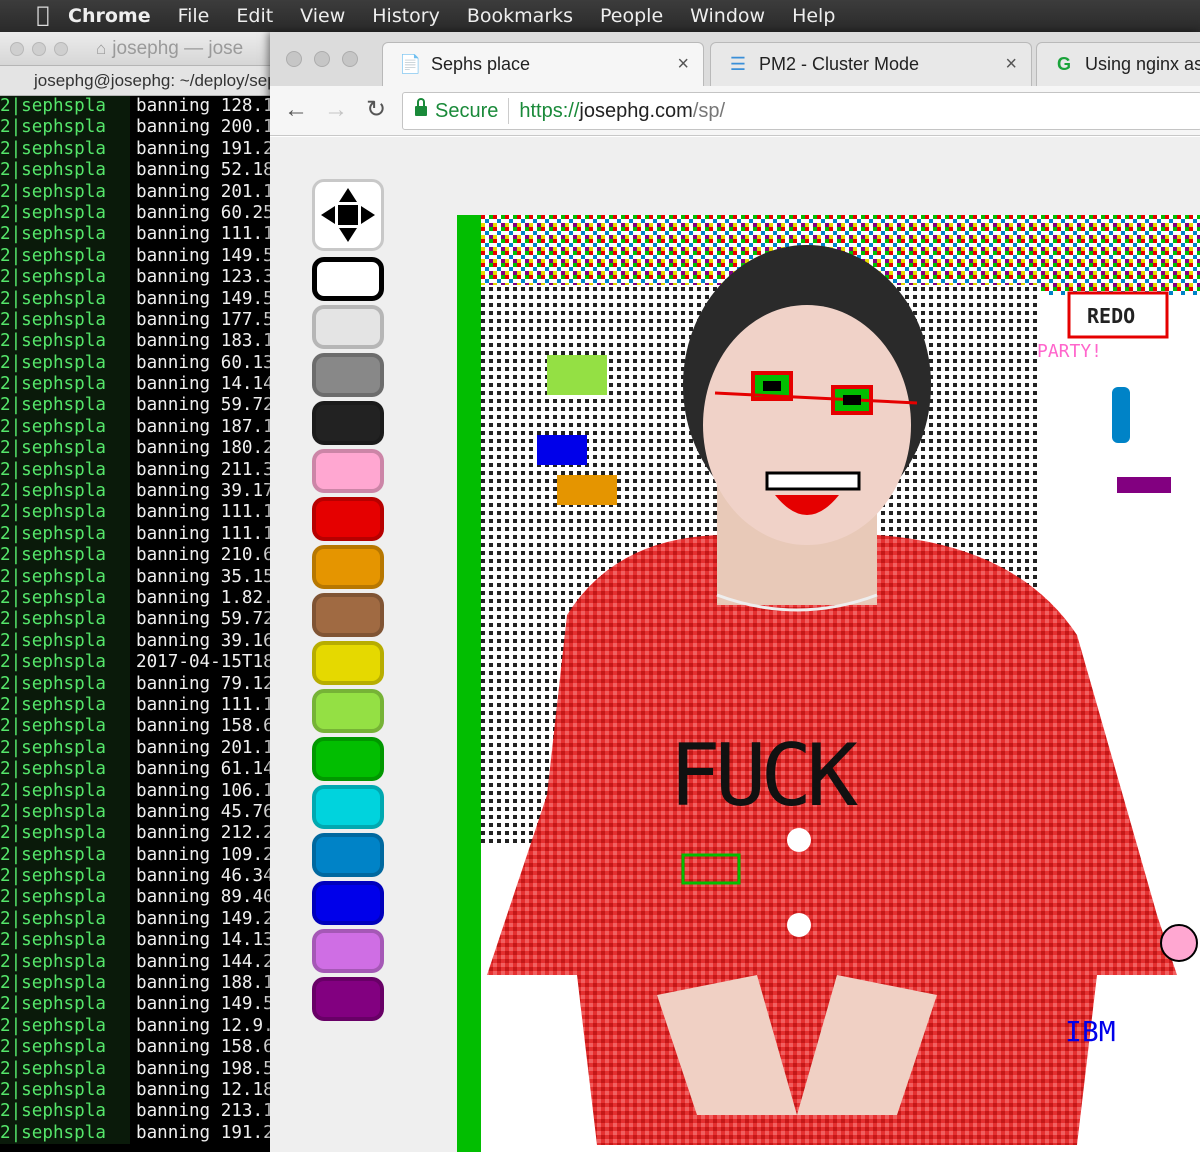 The image size is (1200, 1152). What do you see at coordinates (406, 16) in the screenshot?
I see `menu-history: History` at bounding box center [406, 16].